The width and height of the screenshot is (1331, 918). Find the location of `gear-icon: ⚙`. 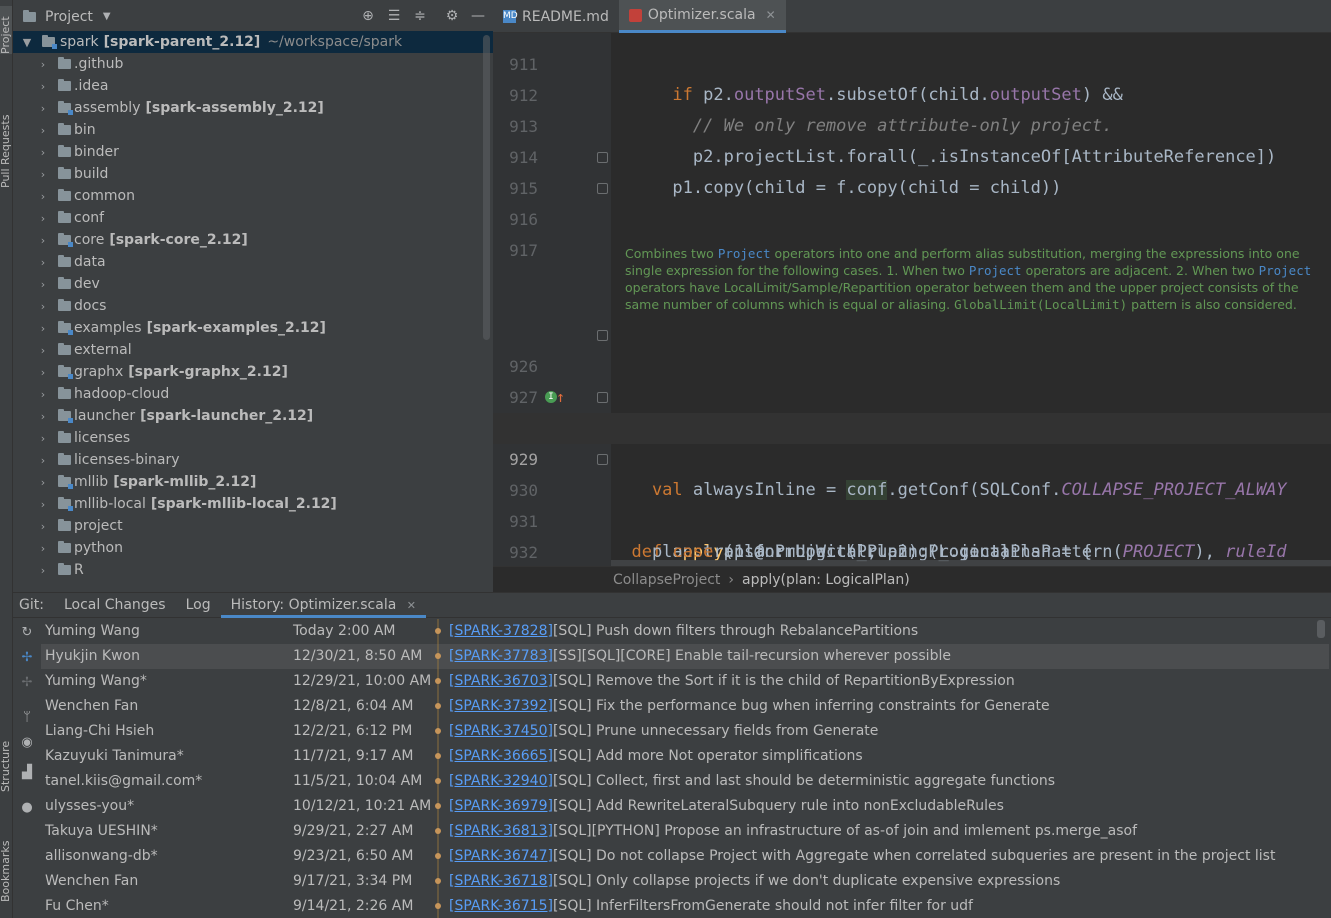

gear-icon: ⚙ is located at coordinates (452, 16).